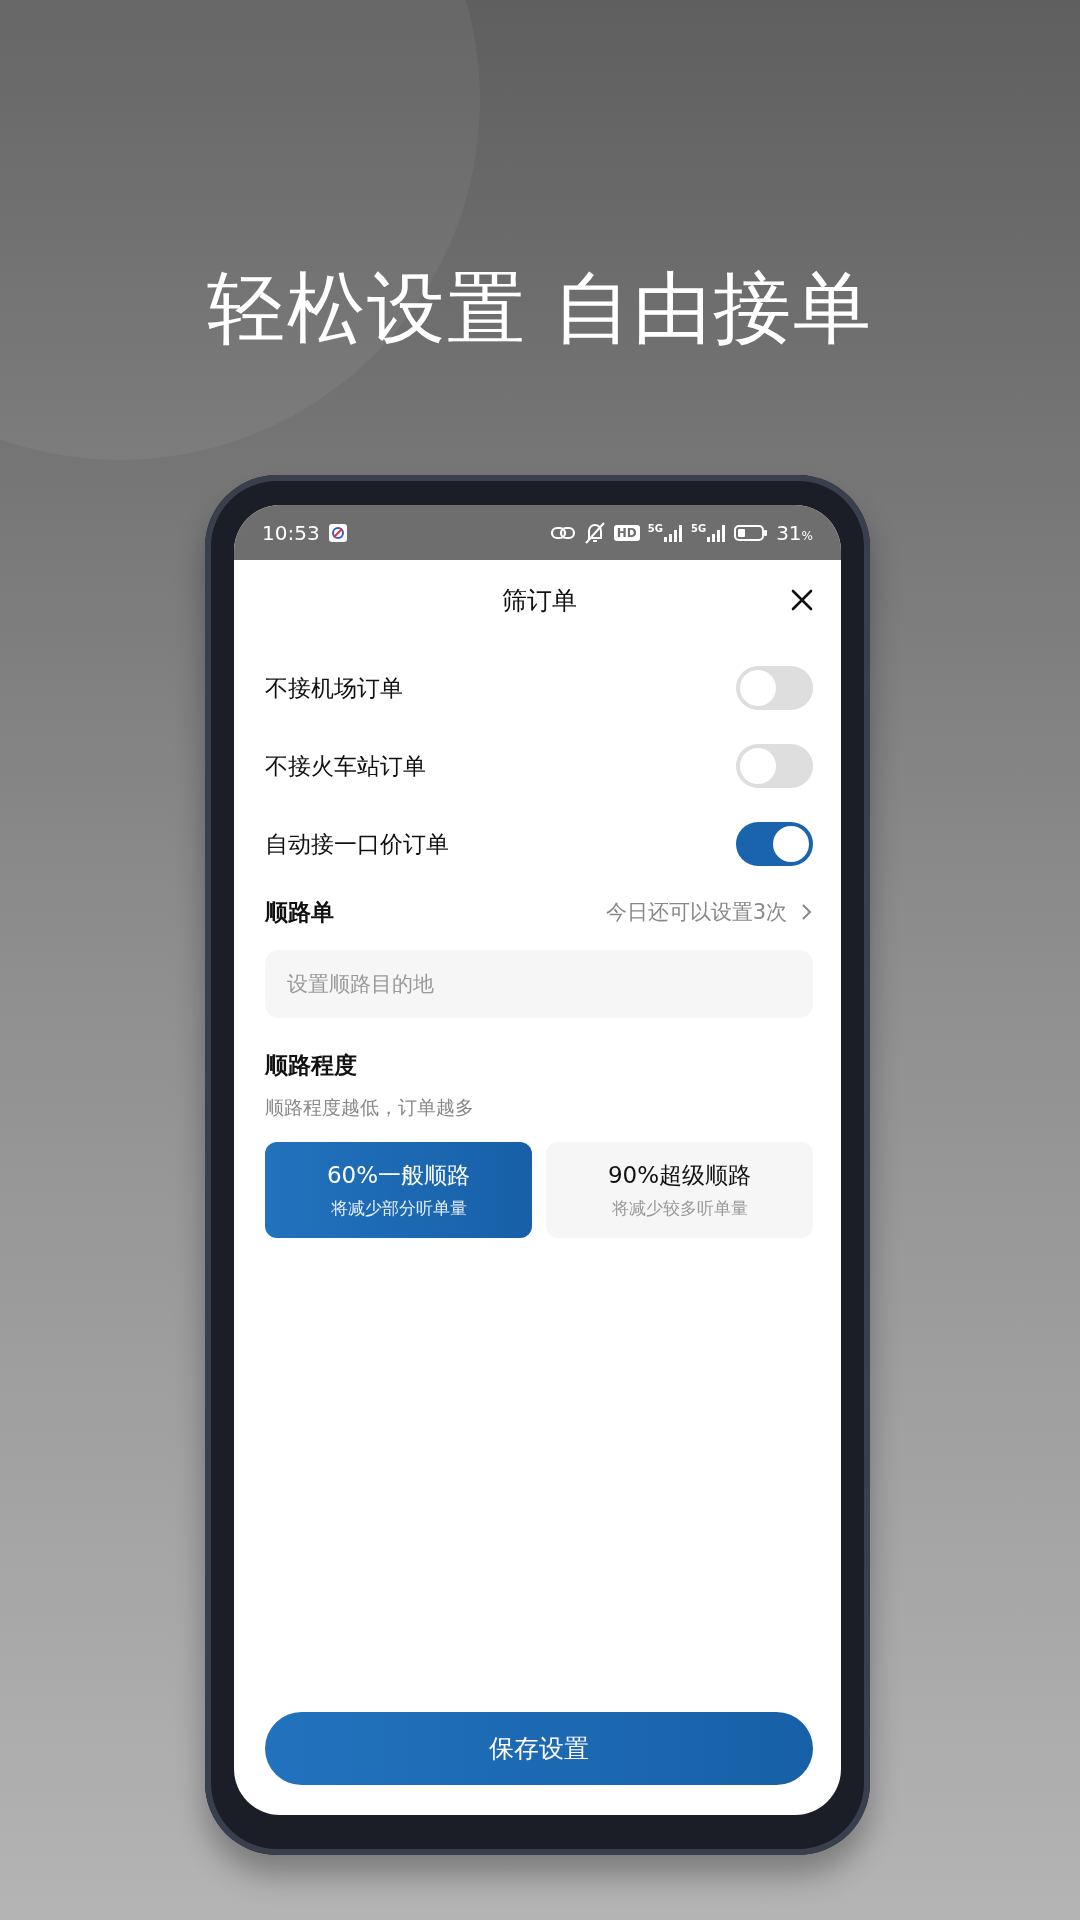 Image resolution: width=1080 pixels, height=1920 pixels. Describe the element at coordinates (807, 912) in the screenshot. I see `chevron-icon` at that location.